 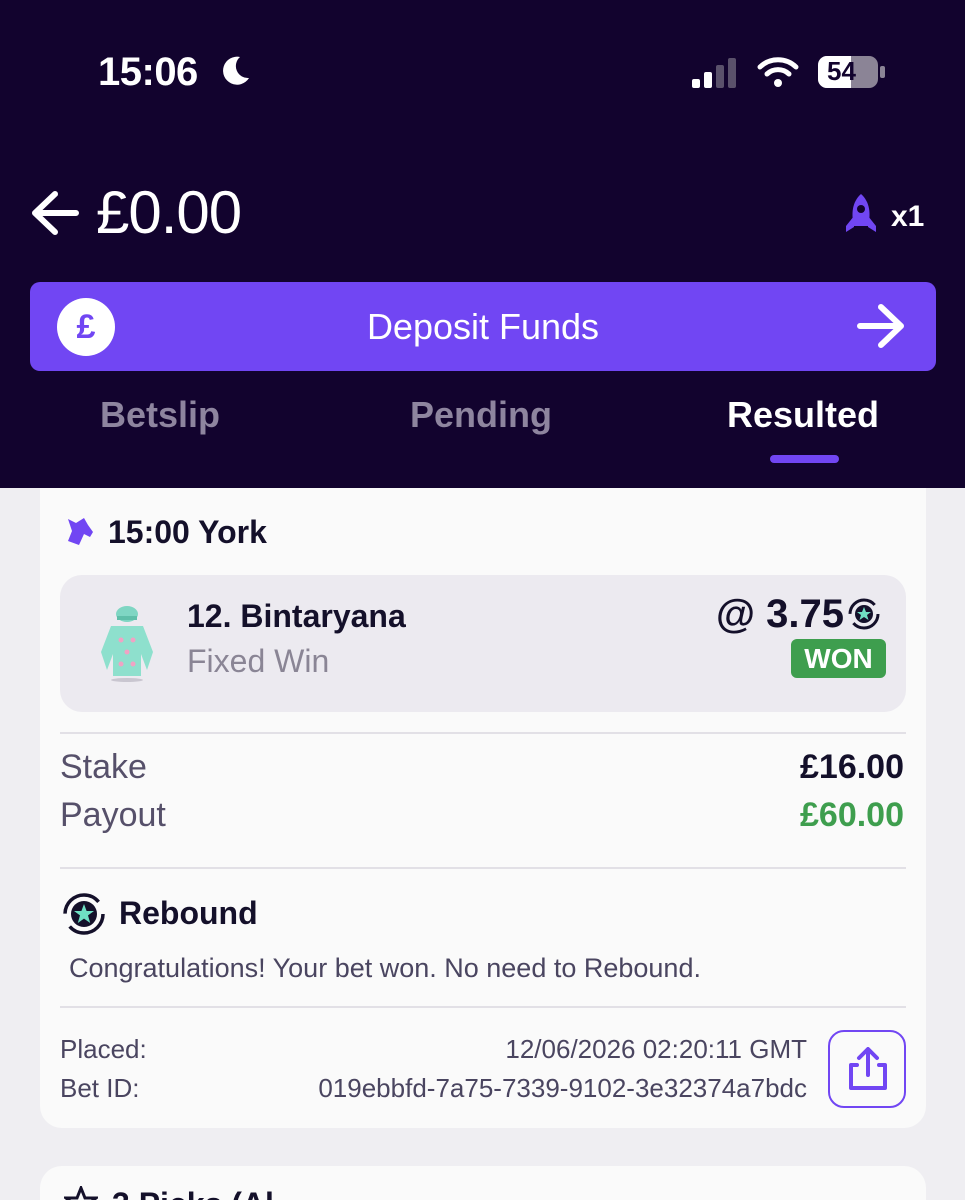 What do you see at coordinates (864, 614) in the screenshot?
I see `rebound-star-icon` at bounding box center [864, 614].